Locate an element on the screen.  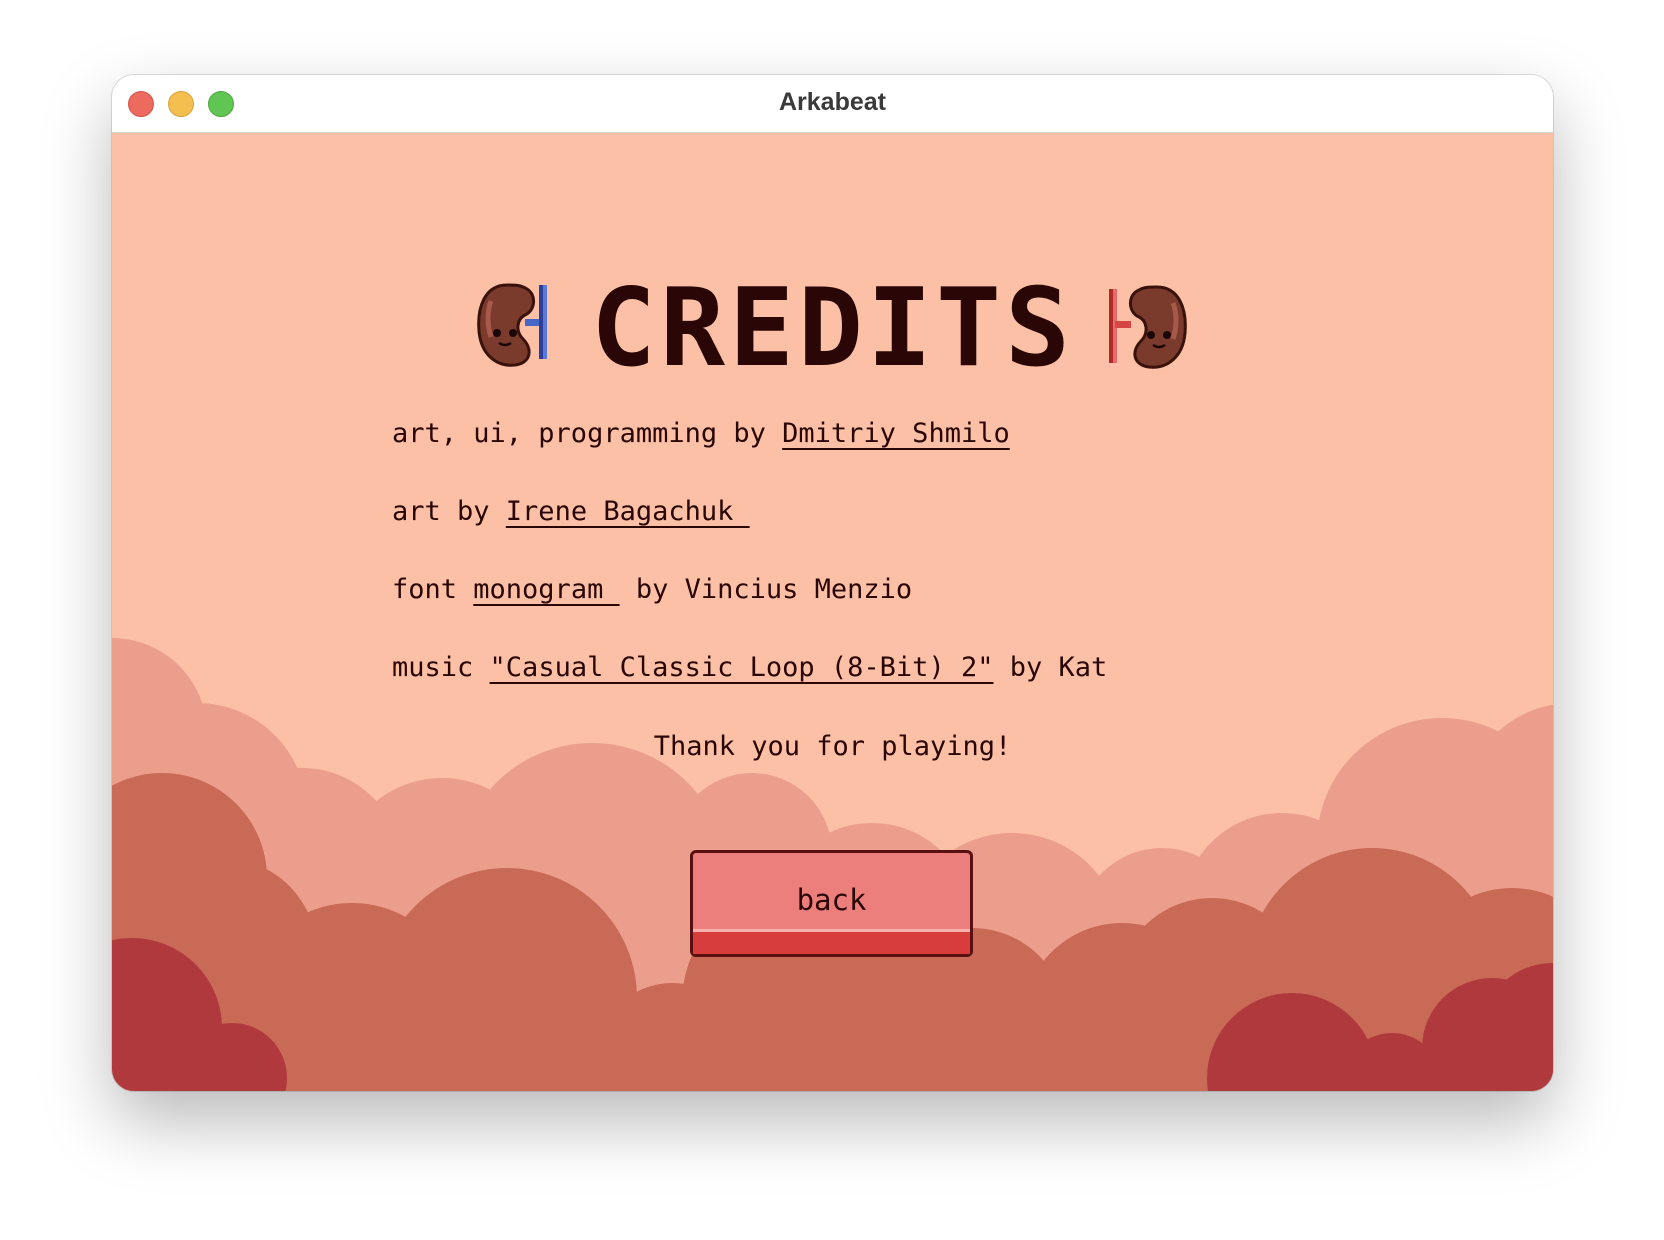
back-button: back is located at coordinates (831, 903).